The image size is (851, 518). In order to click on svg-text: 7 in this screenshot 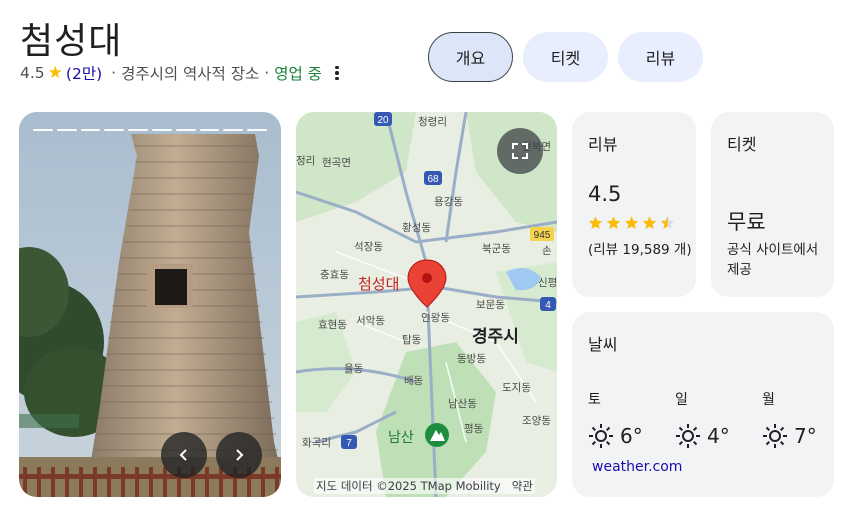, I will do `click(349, 443)`.